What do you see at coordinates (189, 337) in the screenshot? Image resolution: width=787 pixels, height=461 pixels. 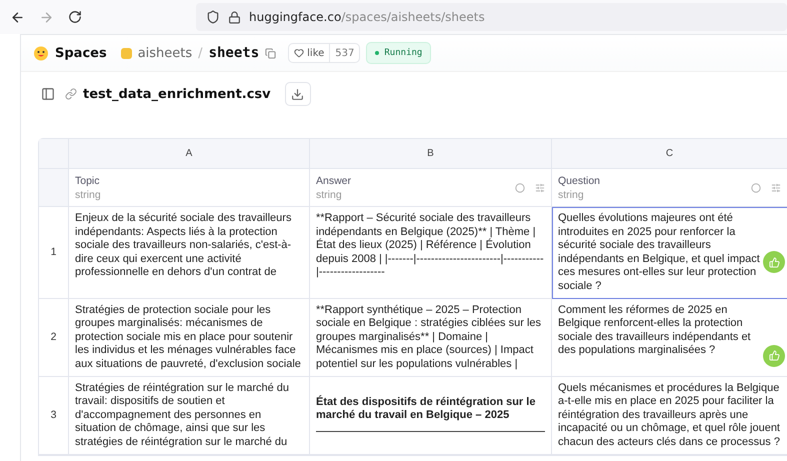 I see `table-cell: Stratégies de protection sociale pour les groupes marginalisés: mécanismes de protection sociale mis en place pour soutenir les individus et les ménages vulnérables face aux situations de pauvreté, d'exclusion sociale` at bounding box center [189, 337].